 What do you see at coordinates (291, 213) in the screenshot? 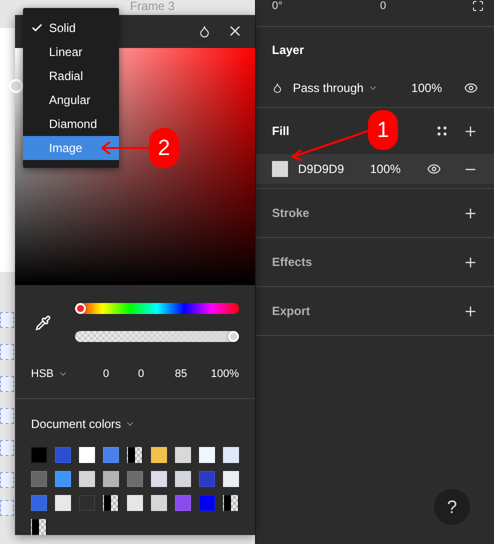
I see `section-title: Stroke` at bounding box center [291, 213].